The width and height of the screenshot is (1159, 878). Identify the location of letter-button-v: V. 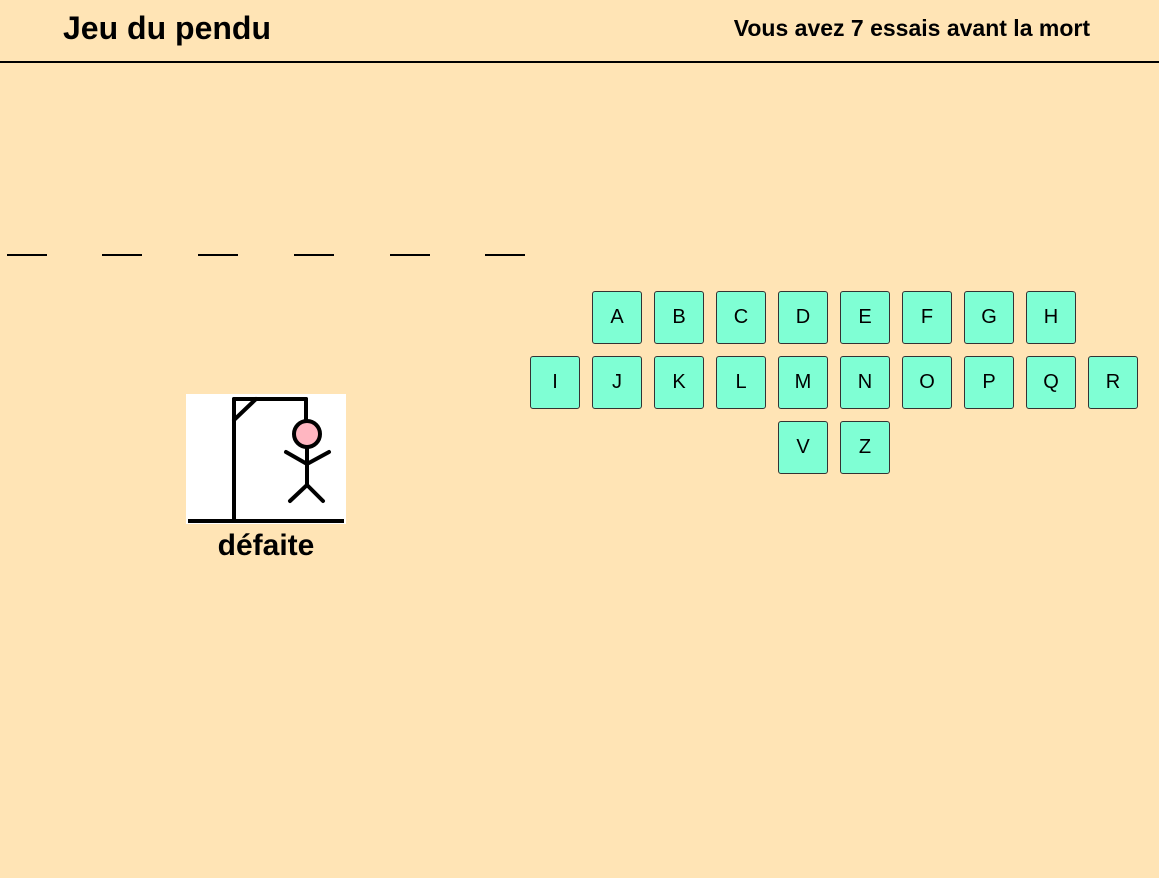
(803, 447).